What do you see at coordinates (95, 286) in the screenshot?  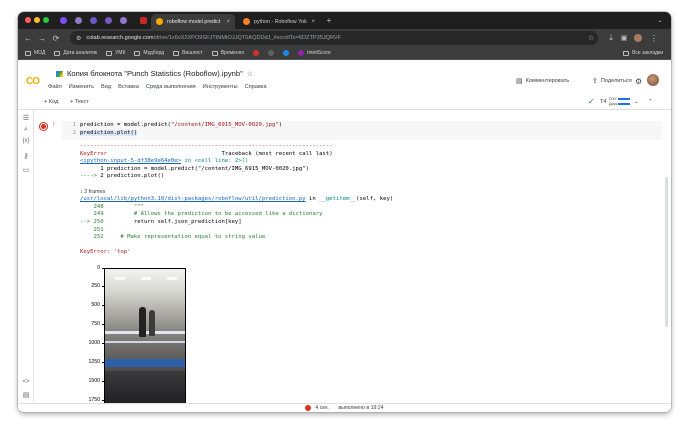 I see `y-tick-label: 250` at bounding box center [95, 286].